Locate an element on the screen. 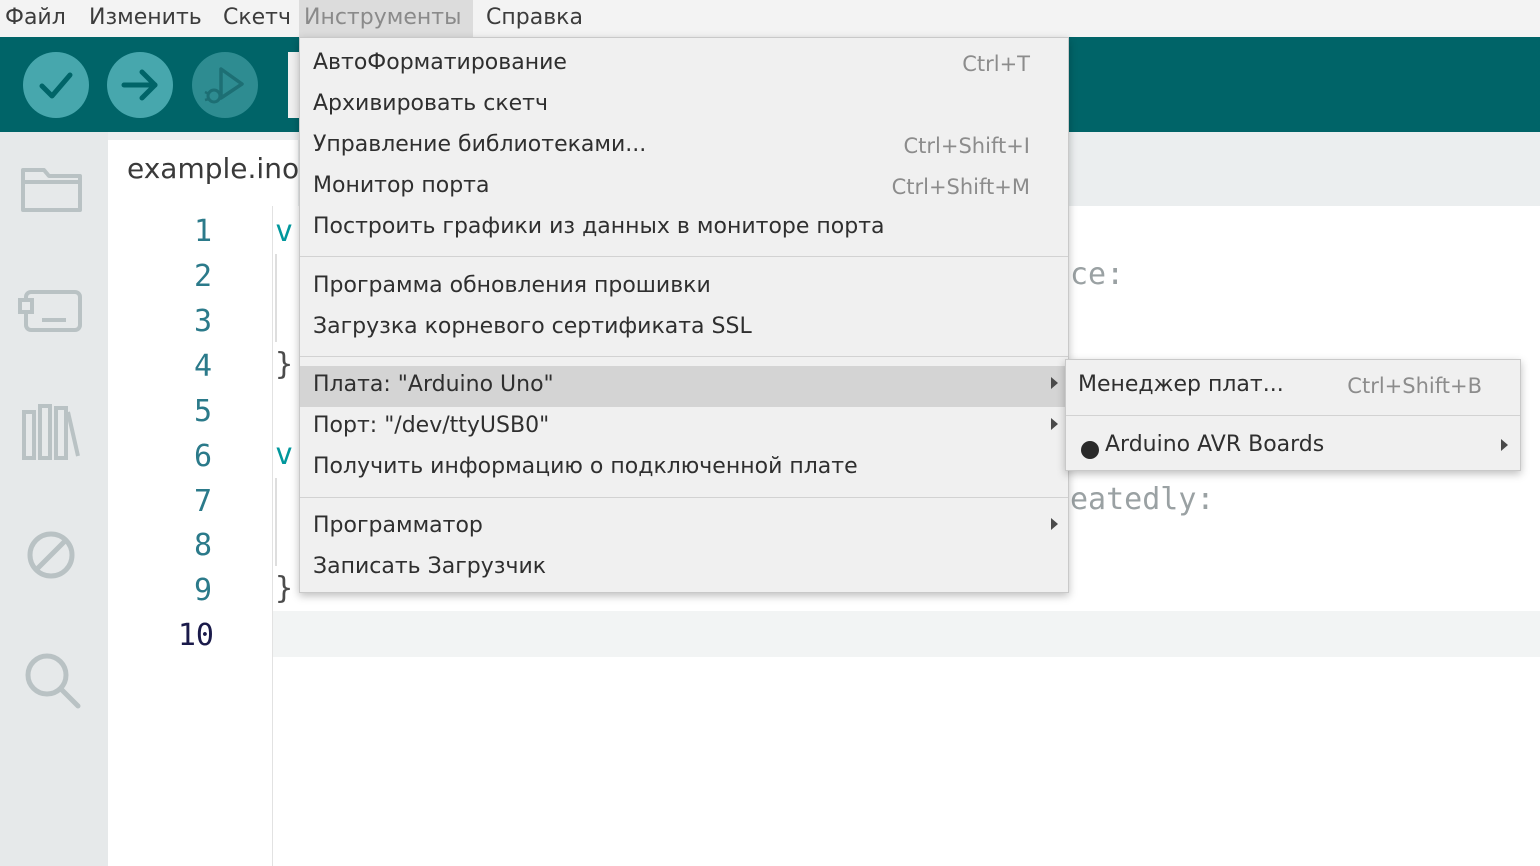  arrow-right-icon is located at coordinates (139, 85).